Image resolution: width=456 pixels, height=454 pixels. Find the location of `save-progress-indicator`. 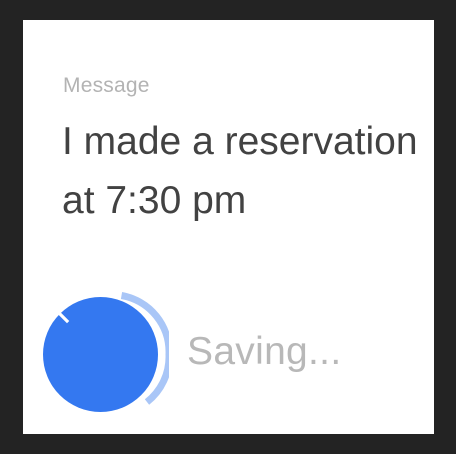

save-progress-indicator is located at coordinates (106, 347).